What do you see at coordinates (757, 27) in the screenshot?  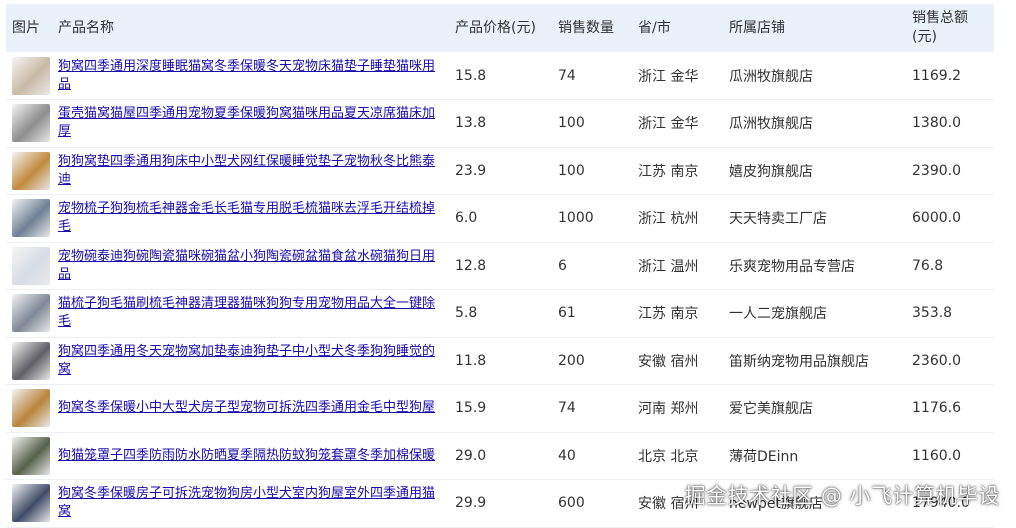 I see `column-header-shop: 所属店铺` at bounding box center [757, 27].